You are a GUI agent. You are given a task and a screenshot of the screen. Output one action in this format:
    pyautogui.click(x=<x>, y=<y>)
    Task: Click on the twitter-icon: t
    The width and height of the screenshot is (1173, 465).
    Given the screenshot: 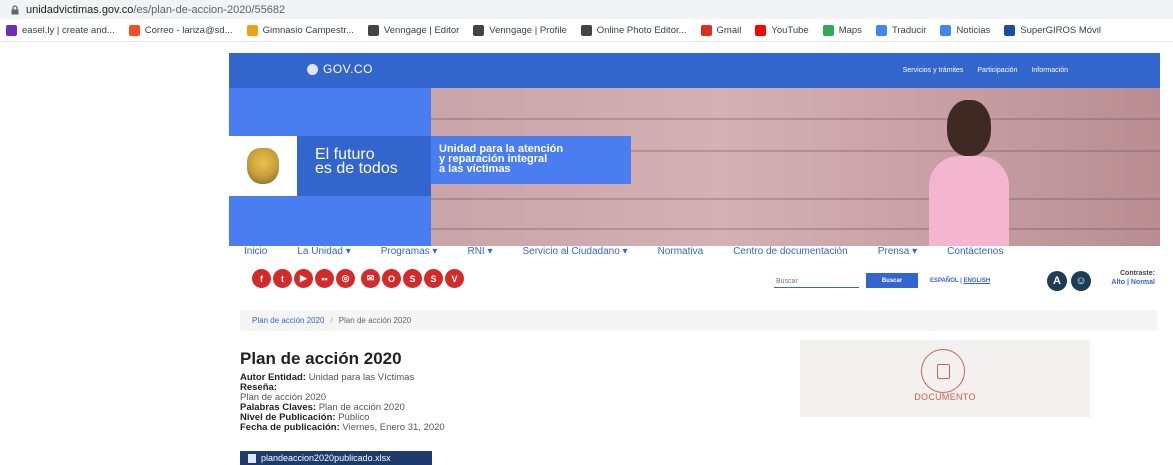 What is the action you would take?
    pyautogui.click(x=282, y=278)
    